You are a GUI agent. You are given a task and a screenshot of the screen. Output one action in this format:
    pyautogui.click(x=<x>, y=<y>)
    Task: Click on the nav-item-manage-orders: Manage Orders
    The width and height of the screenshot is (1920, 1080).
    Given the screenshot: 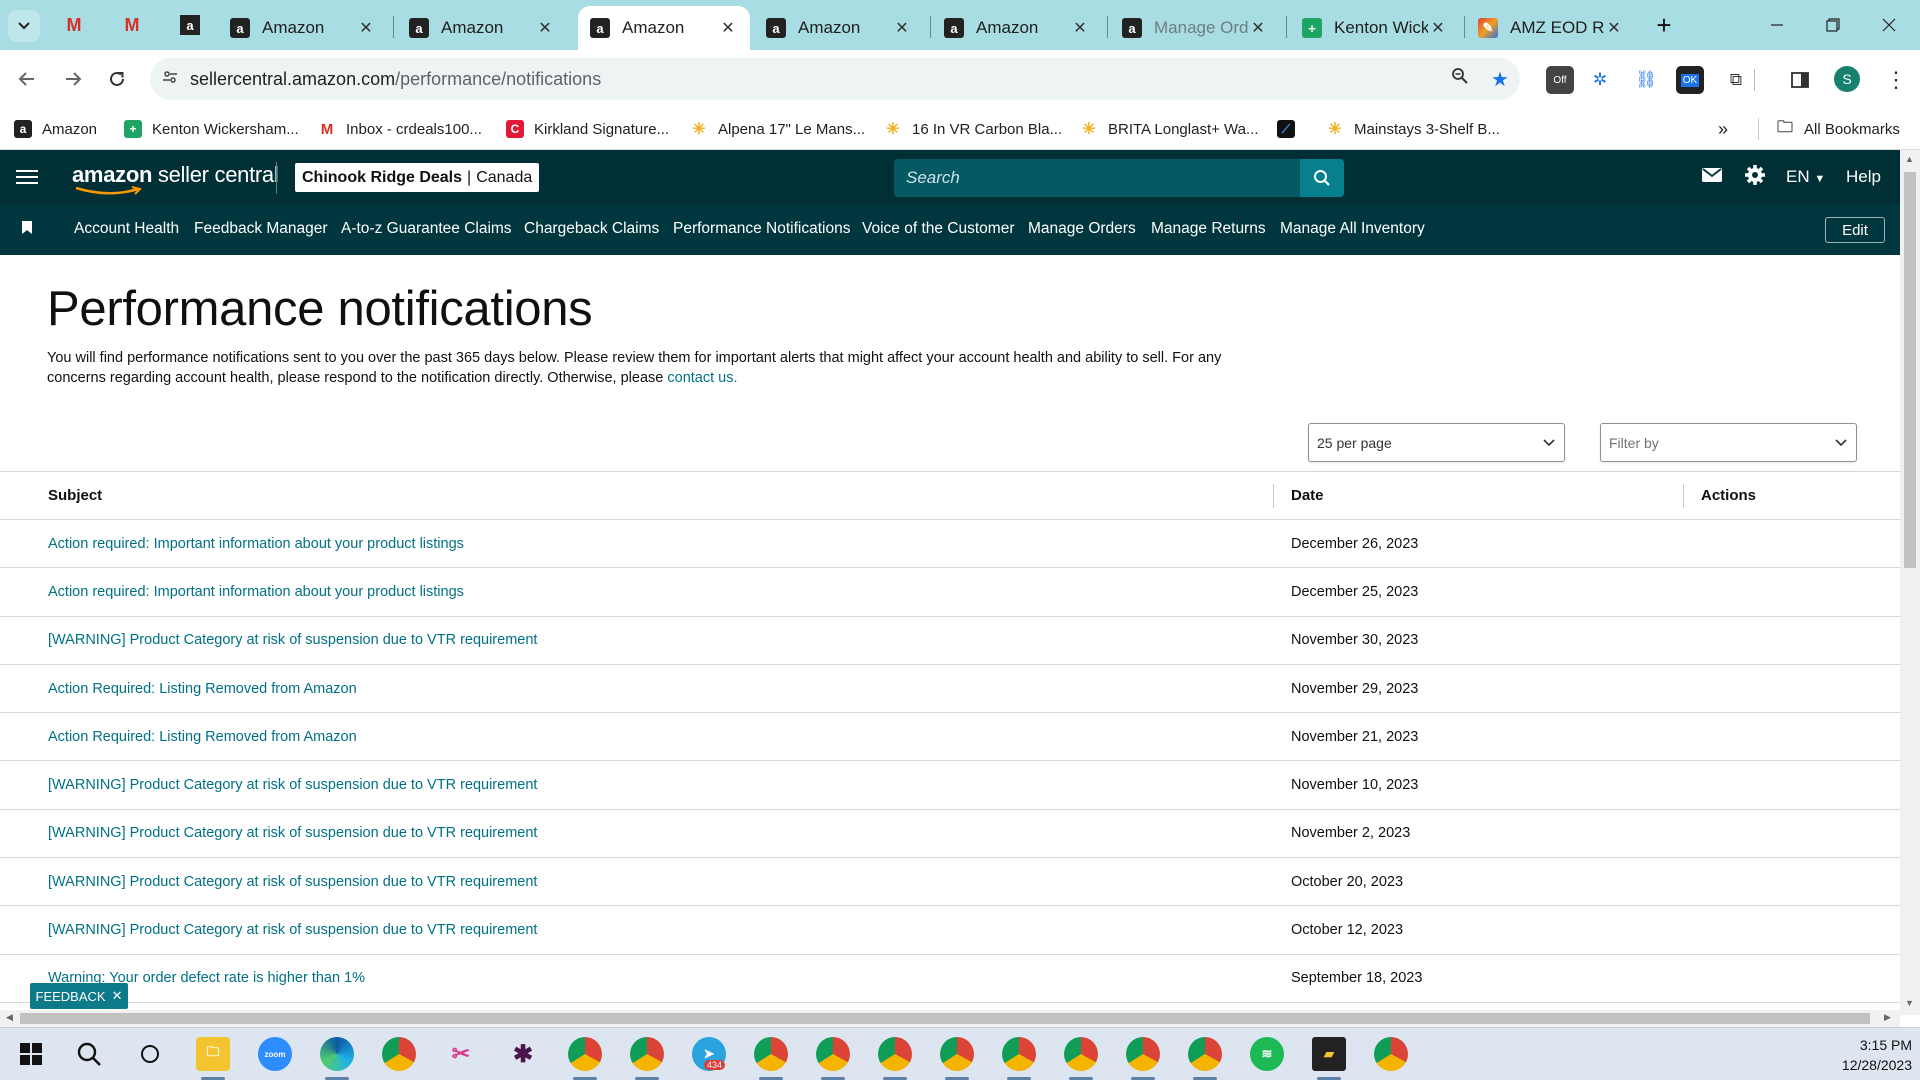 What is the action you would take?
    pyautogui.click(x=1082, y=229)
    